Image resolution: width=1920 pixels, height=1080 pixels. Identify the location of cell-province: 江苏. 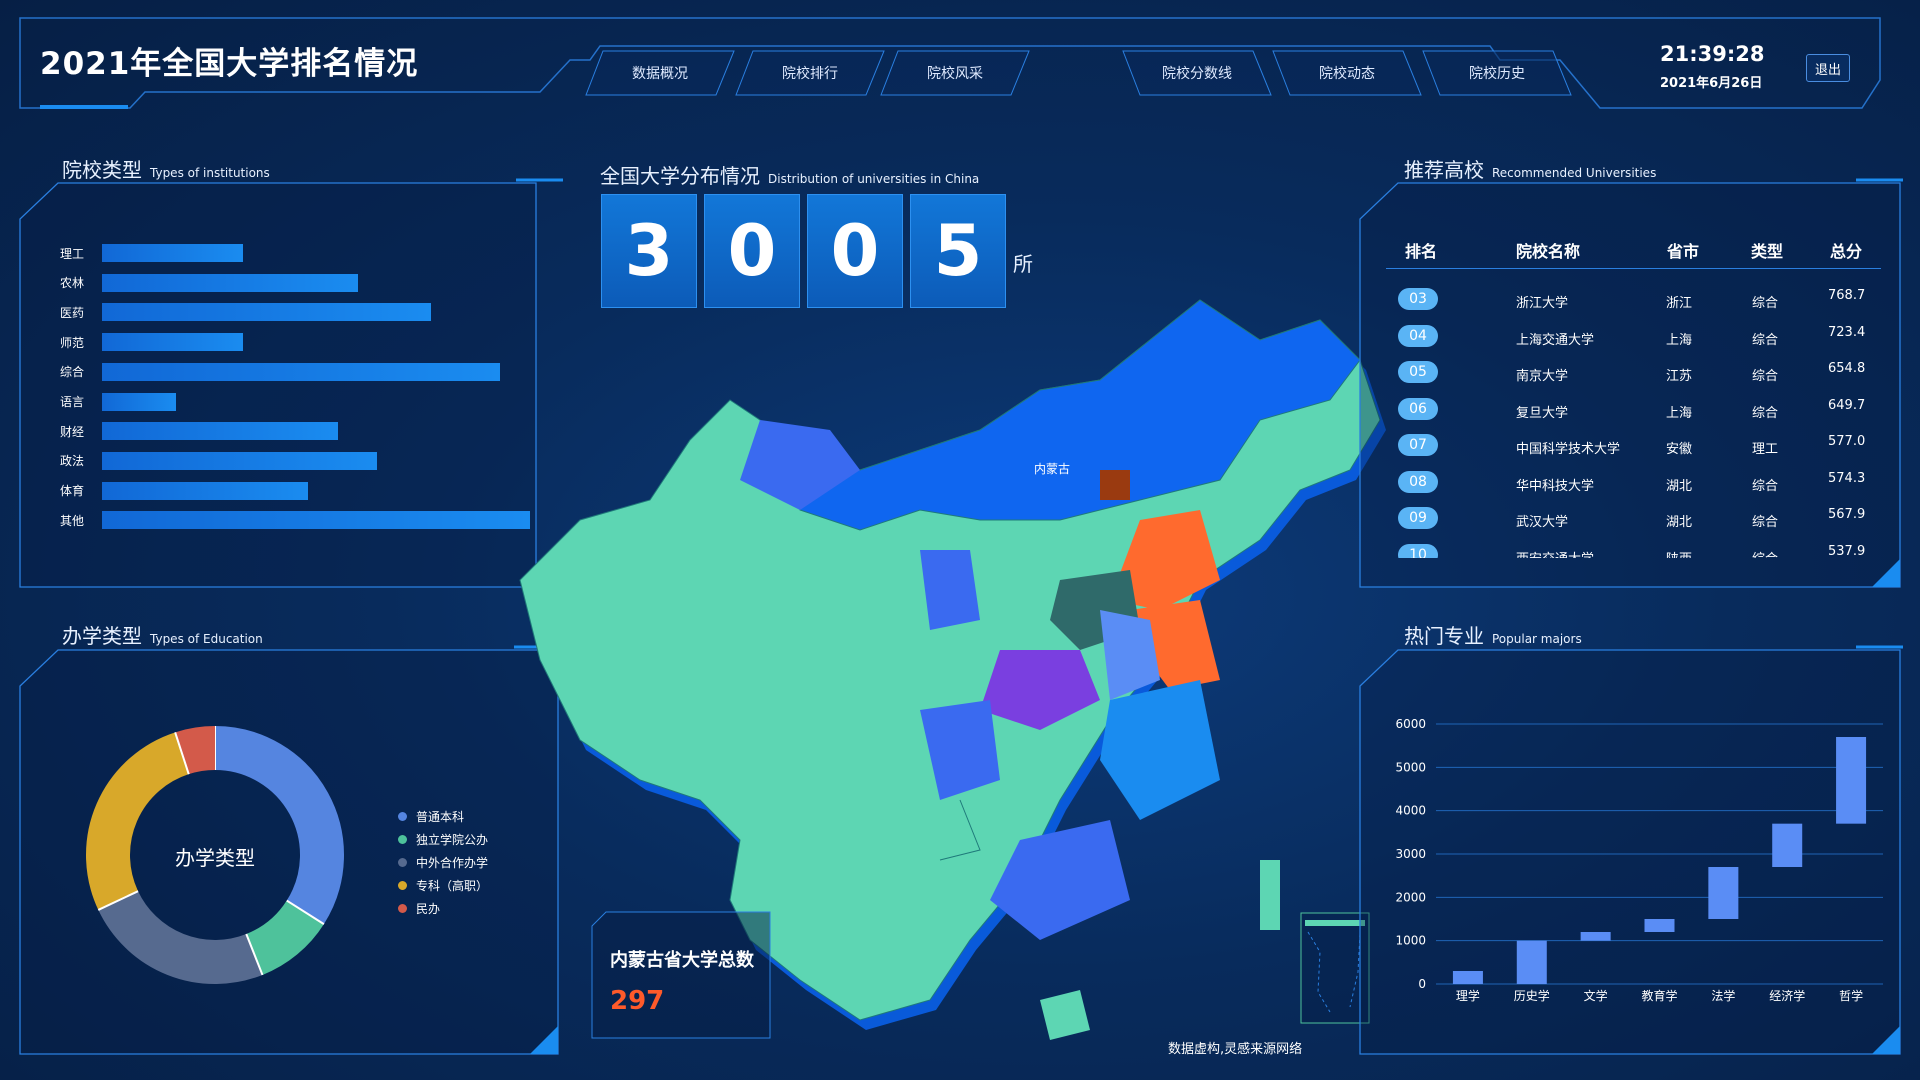
(1679, 376).